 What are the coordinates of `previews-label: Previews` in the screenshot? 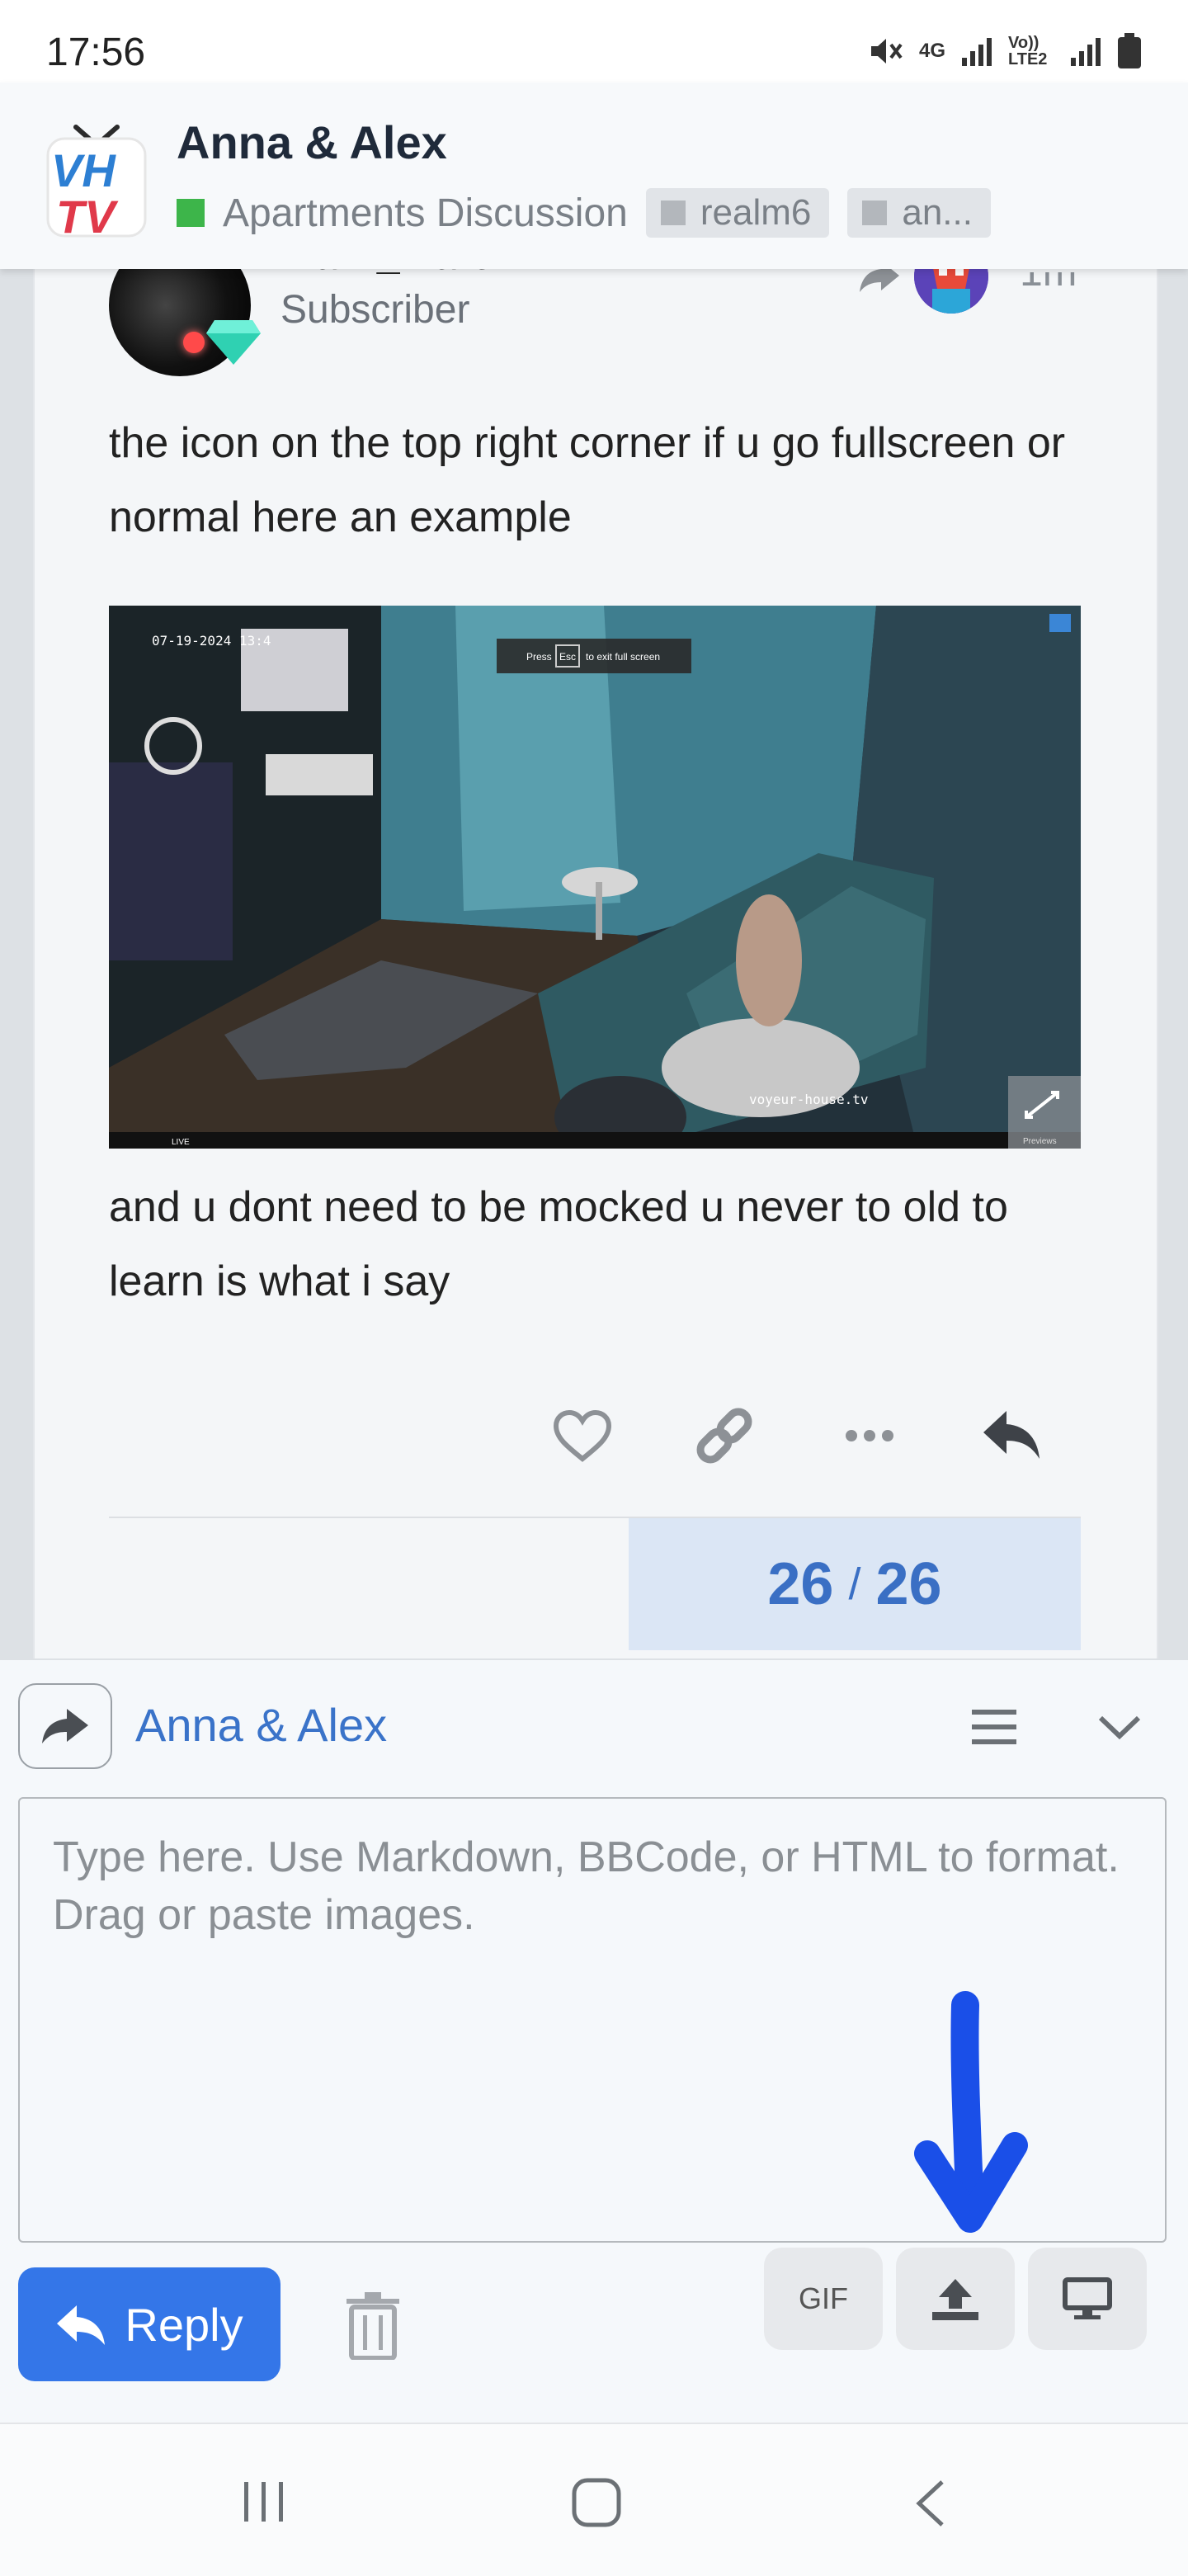 It's located at (1040, 1141).